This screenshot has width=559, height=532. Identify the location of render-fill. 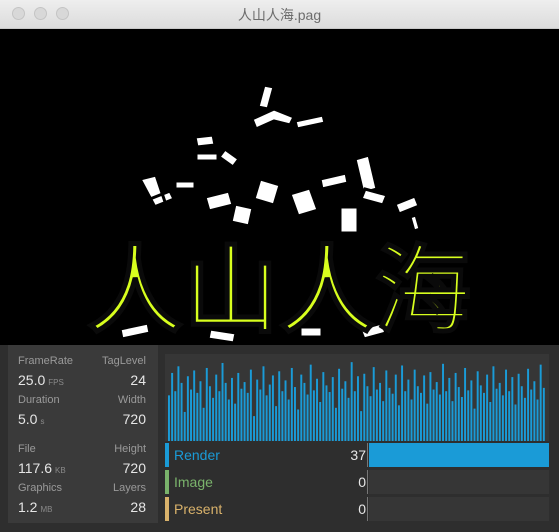
(459, 455).